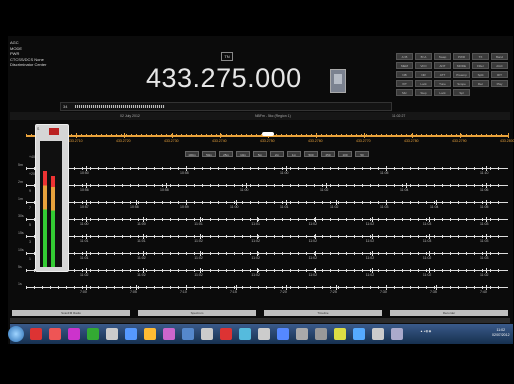 This screenshot has width=514, height=384. Describe the element at coordinates (16, 334) in the screenshot. I see `start-button` at that location.